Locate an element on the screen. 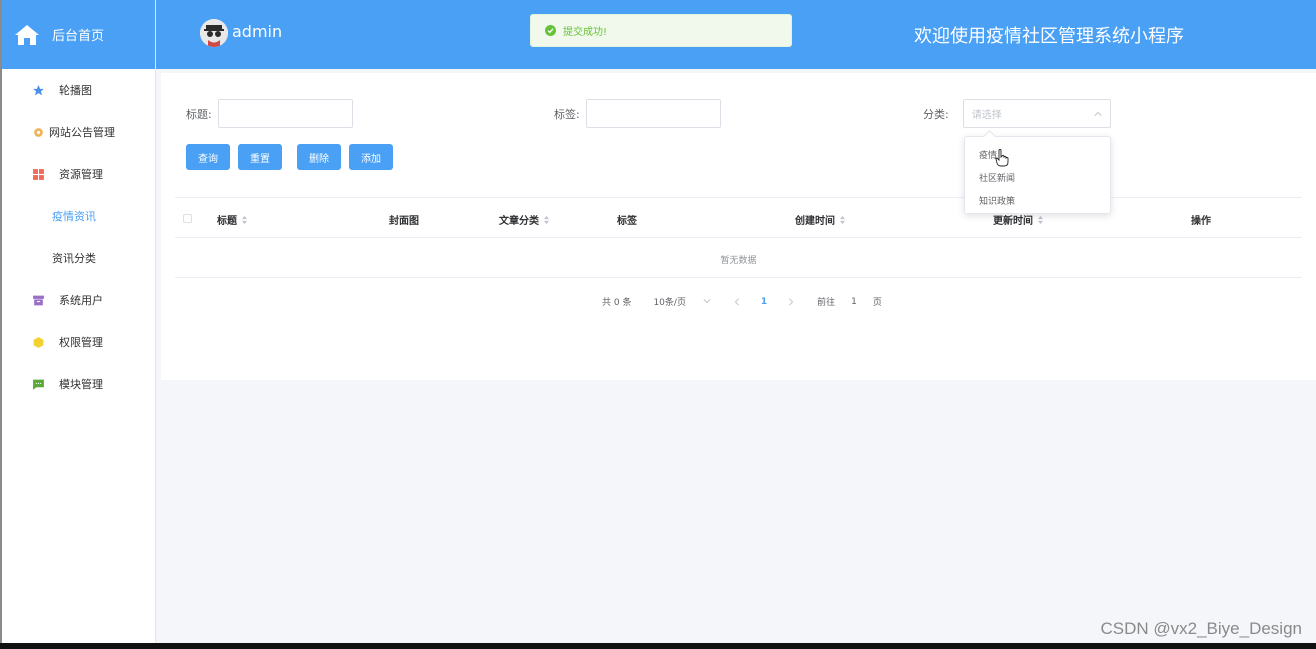 The image size is (1316, 649). sidebar-item-carousel: 轮播图 is located at coordinates (77, 90).